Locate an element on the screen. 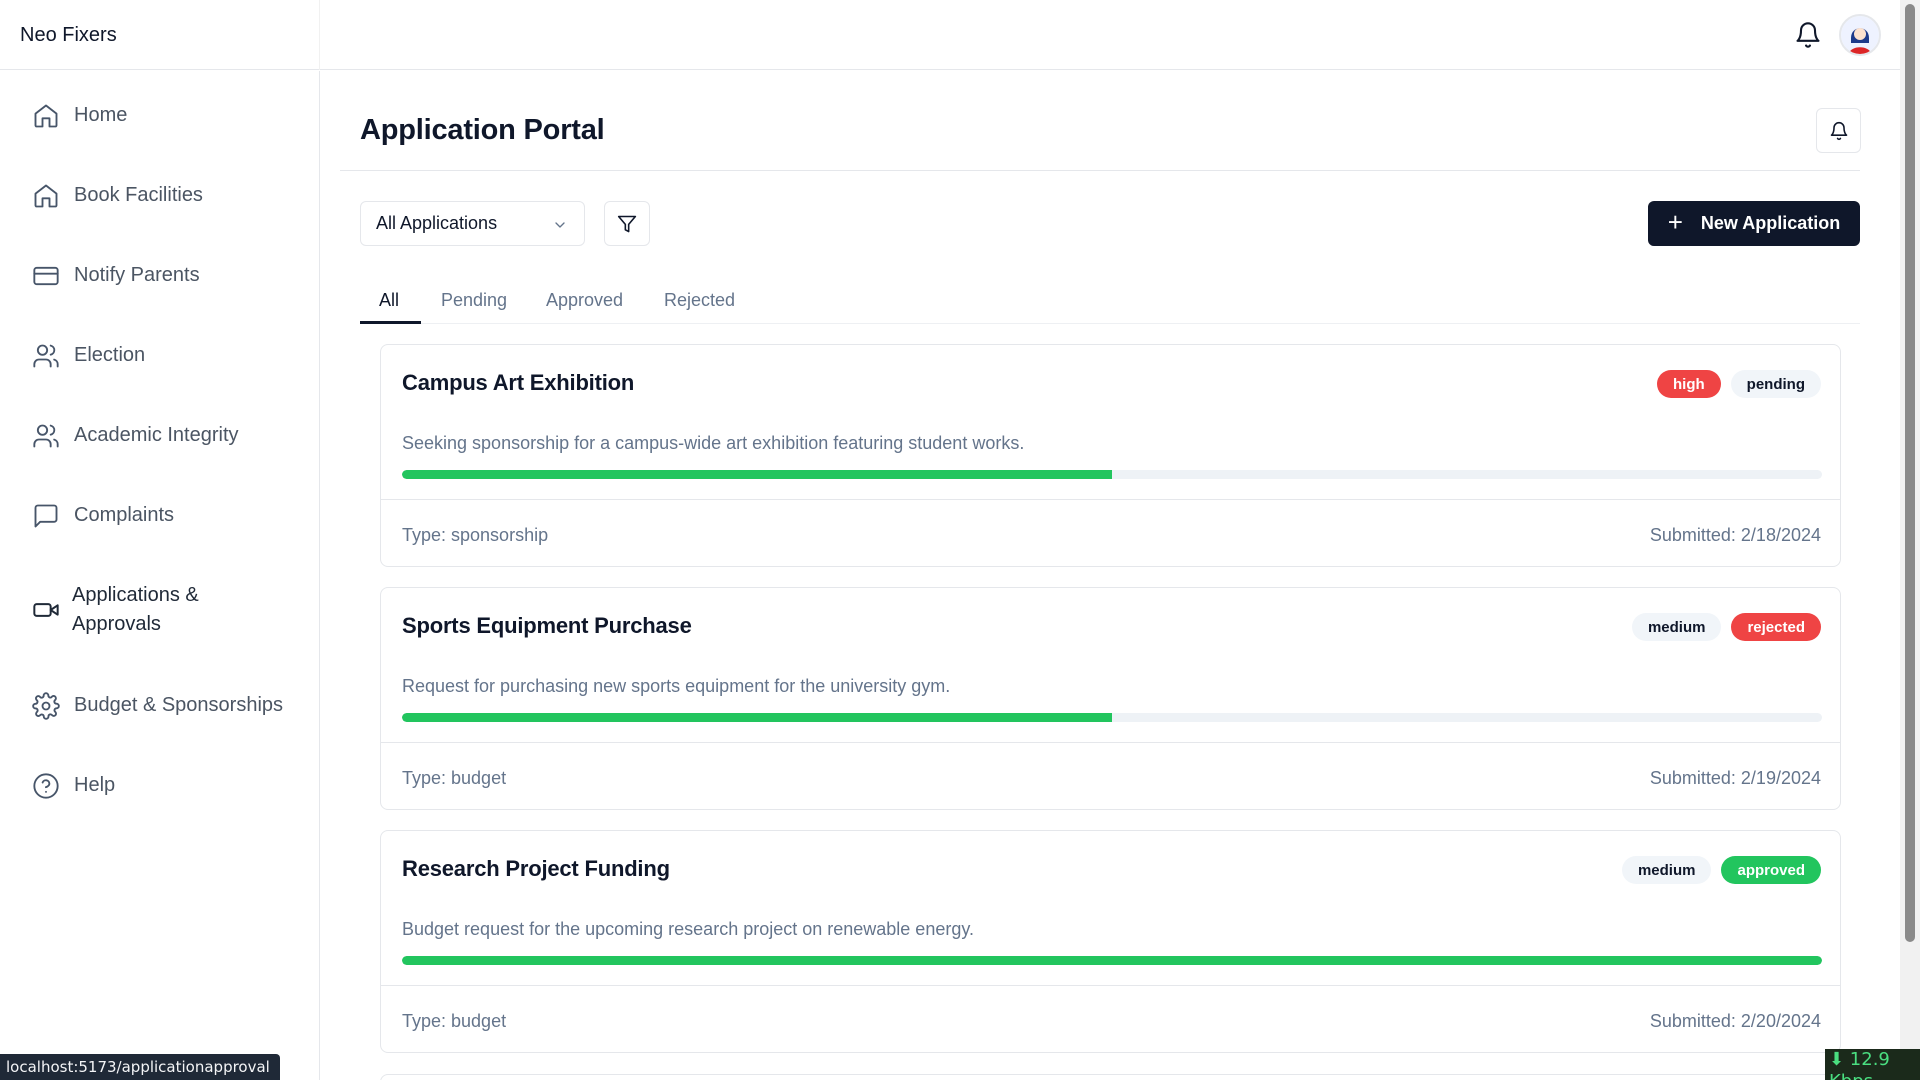  header-divider is located at coordinates (1100, 170).